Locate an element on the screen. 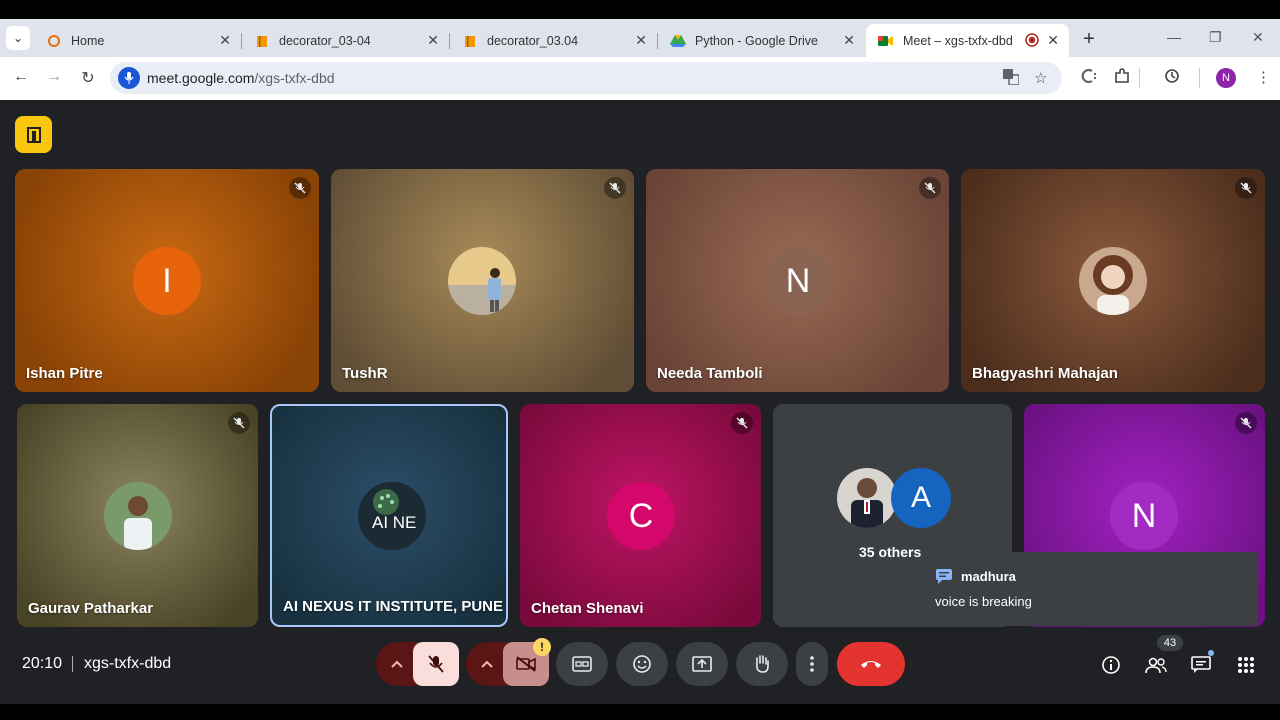 The image size is (1280, 720). tab-meet: Meet – xgs-txfx-dbd ✕ is located at coordinates (967, 40).